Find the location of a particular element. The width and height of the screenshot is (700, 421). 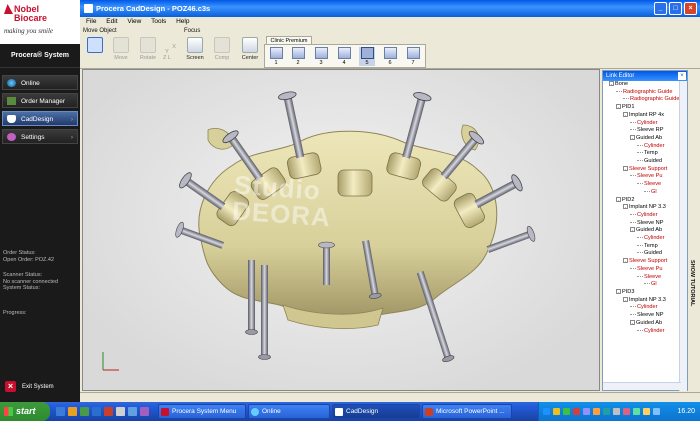

tray-volume-icon is located at coordinates (646, 411).